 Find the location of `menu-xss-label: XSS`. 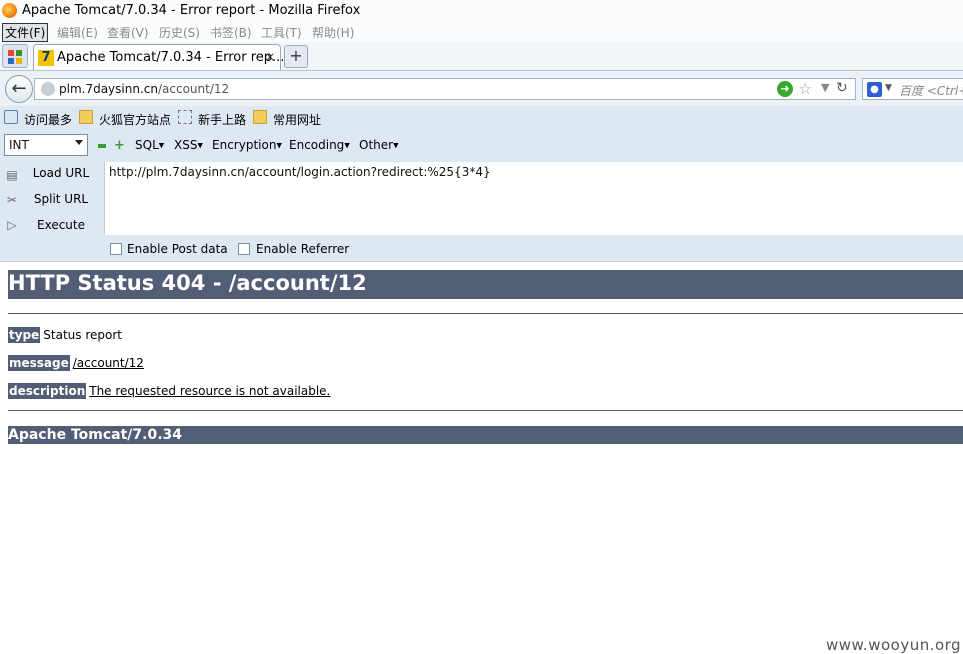

menu-xss-label: XSS is located at coordinates (186, 145).